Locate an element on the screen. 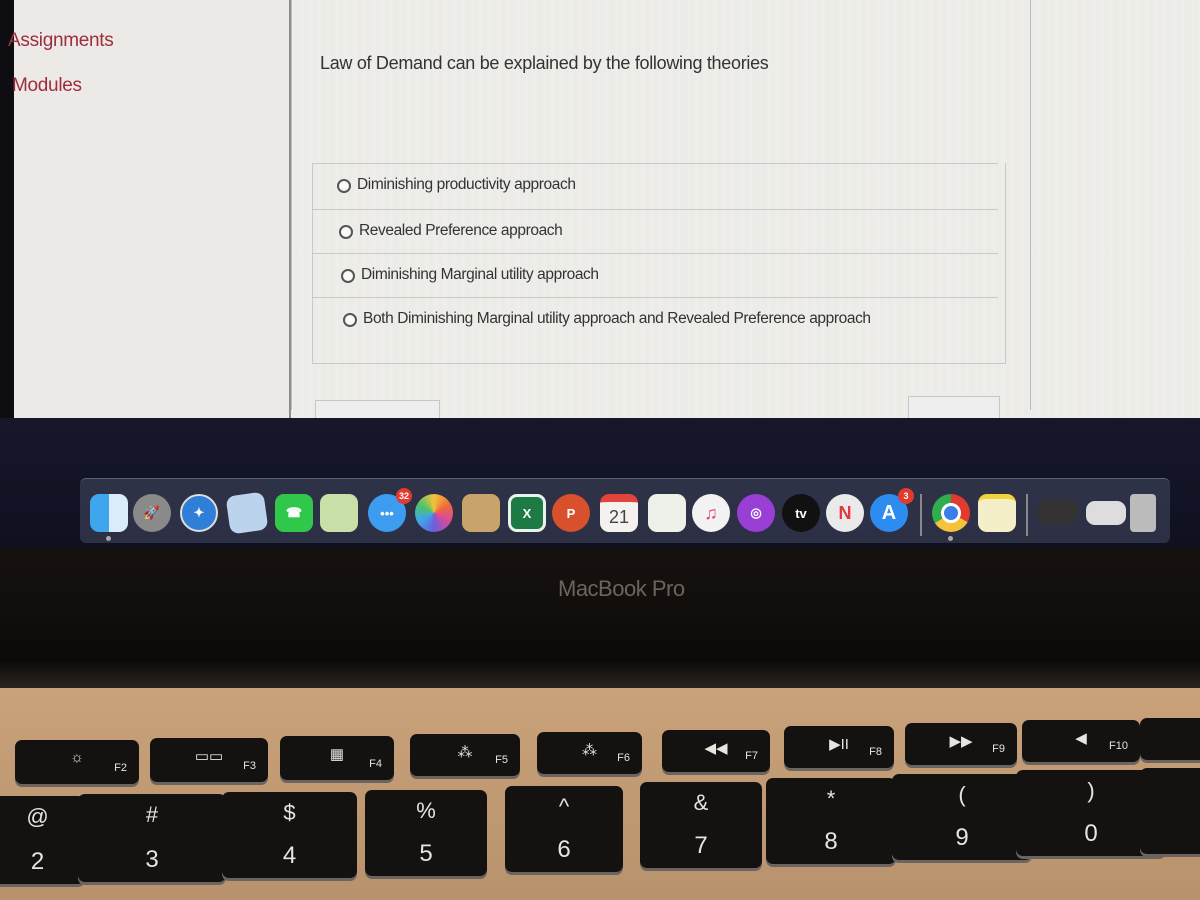 The width and height of the screenshot is (1200, 900). calendar-icon: 21 is located at coordinates (619, 513).